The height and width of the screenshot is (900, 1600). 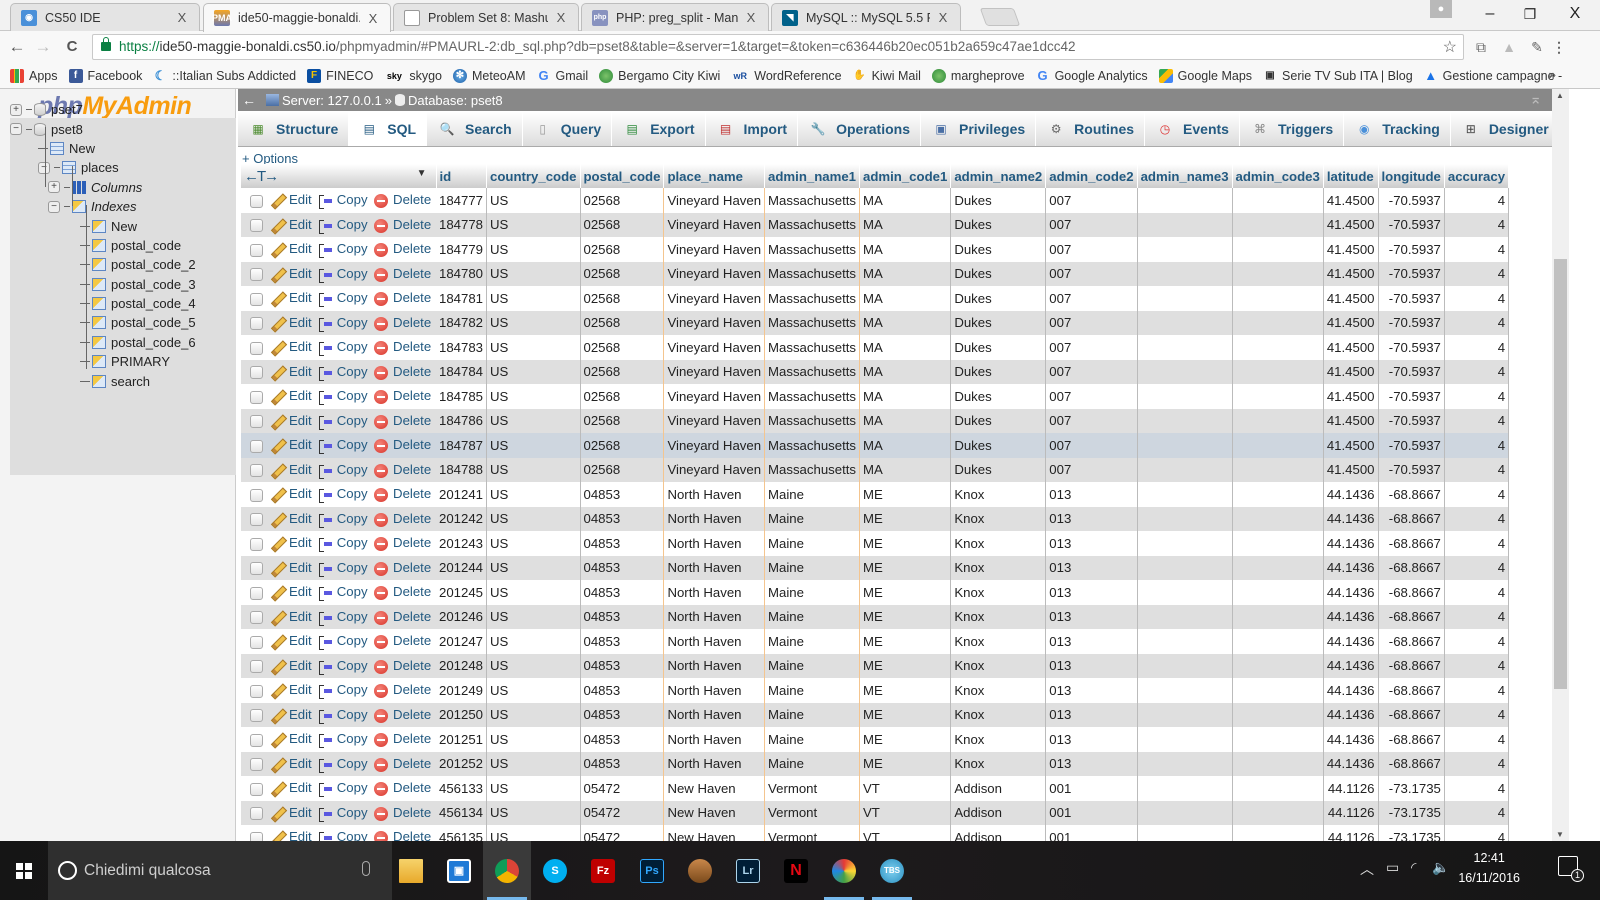 I want to click on tree-item-pset7: + pset7, so click(x=123, y=109).